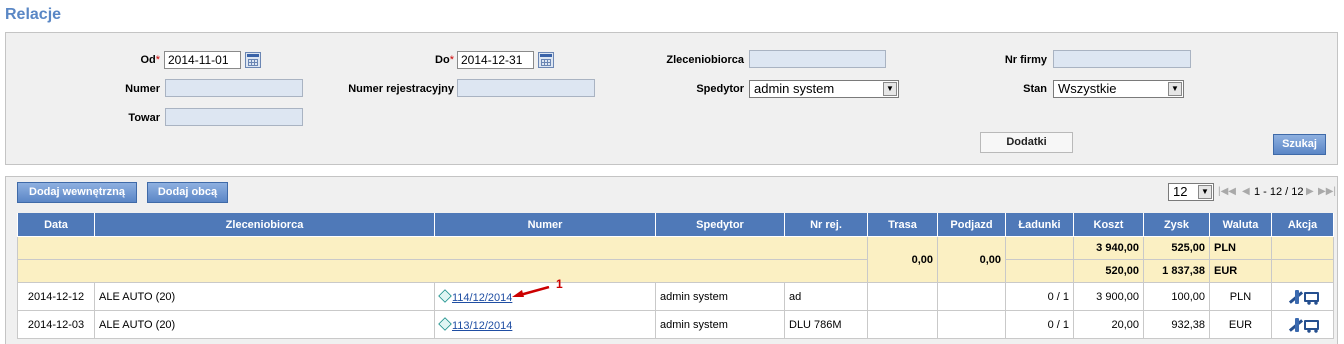  What do you see at coordinates (1191, 192) in the screenshot?
I see `page-size-select: 12 ▼` at bounding box center [1191, 192].